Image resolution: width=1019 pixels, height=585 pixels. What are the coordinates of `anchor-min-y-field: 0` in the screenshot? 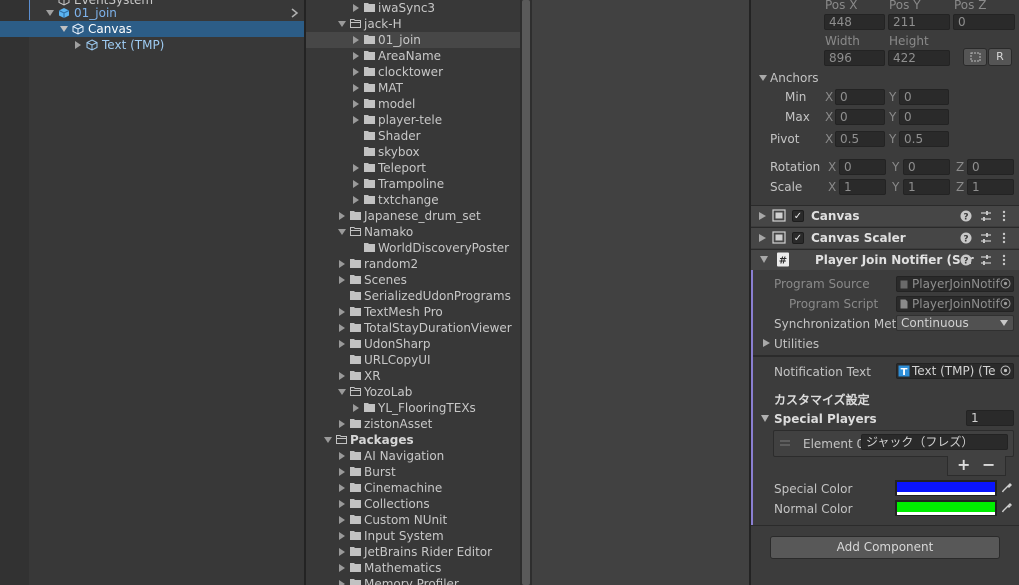 It's located at (924, 97).